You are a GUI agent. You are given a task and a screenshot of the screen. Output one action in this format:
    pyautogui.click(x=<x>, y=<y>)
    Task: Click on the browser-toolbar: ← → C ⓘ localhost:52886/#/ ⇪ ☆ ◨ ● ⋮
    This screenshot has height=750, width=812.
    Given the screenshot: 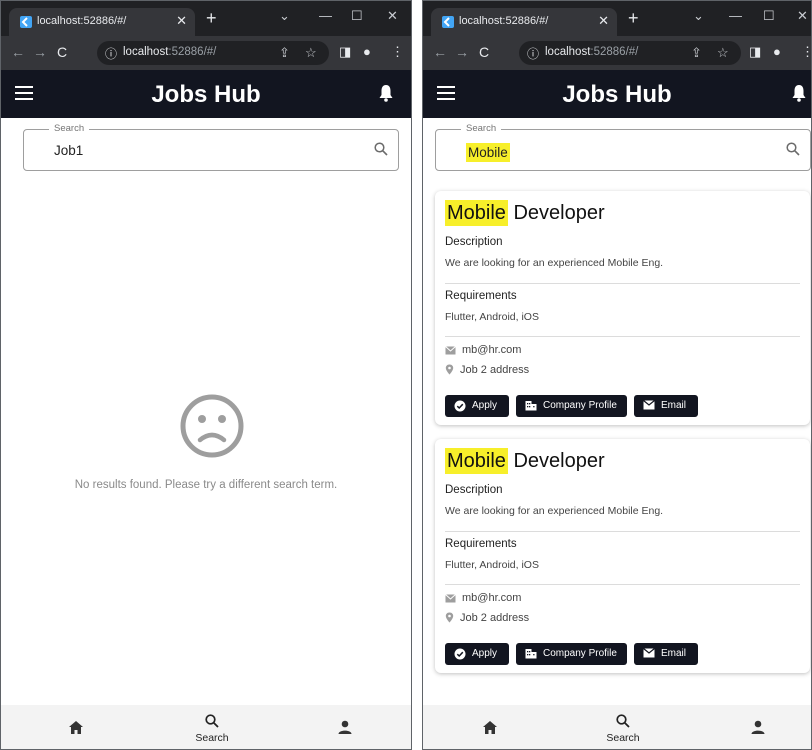 What is the action you would take?
    pyautogui.click(x=206, y=53)
    